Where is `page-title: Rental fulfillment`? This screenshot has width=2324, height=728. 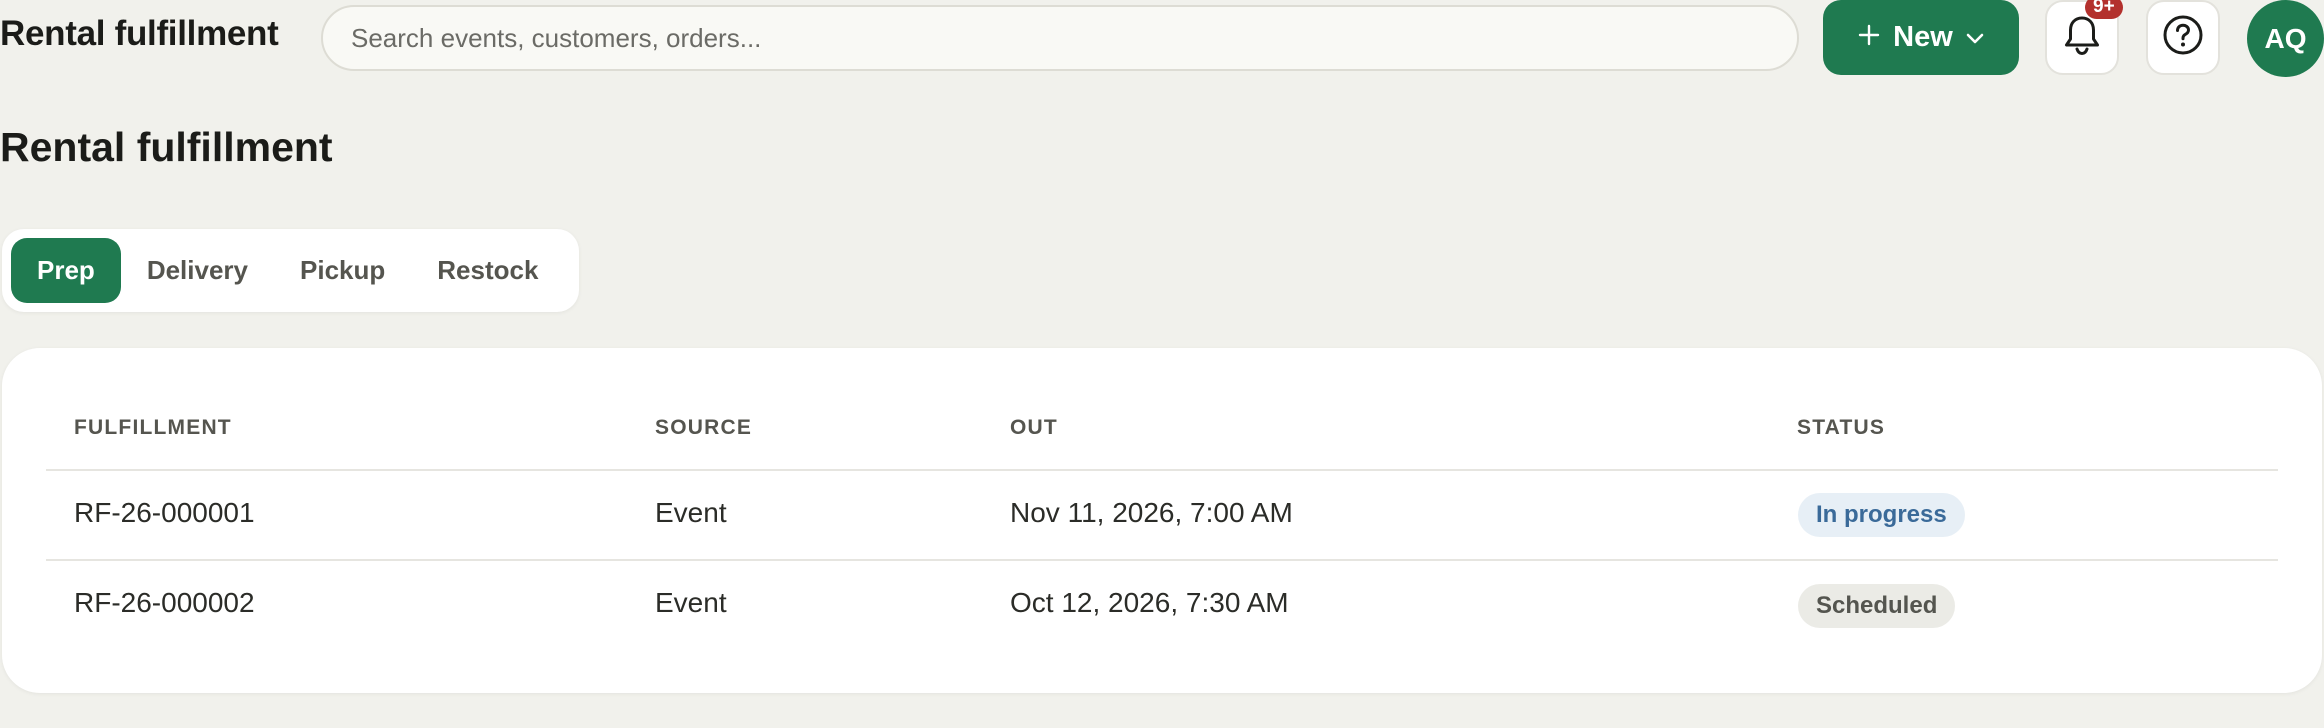 page-title: Rental fulfillment is located at coordinates (166, 147).